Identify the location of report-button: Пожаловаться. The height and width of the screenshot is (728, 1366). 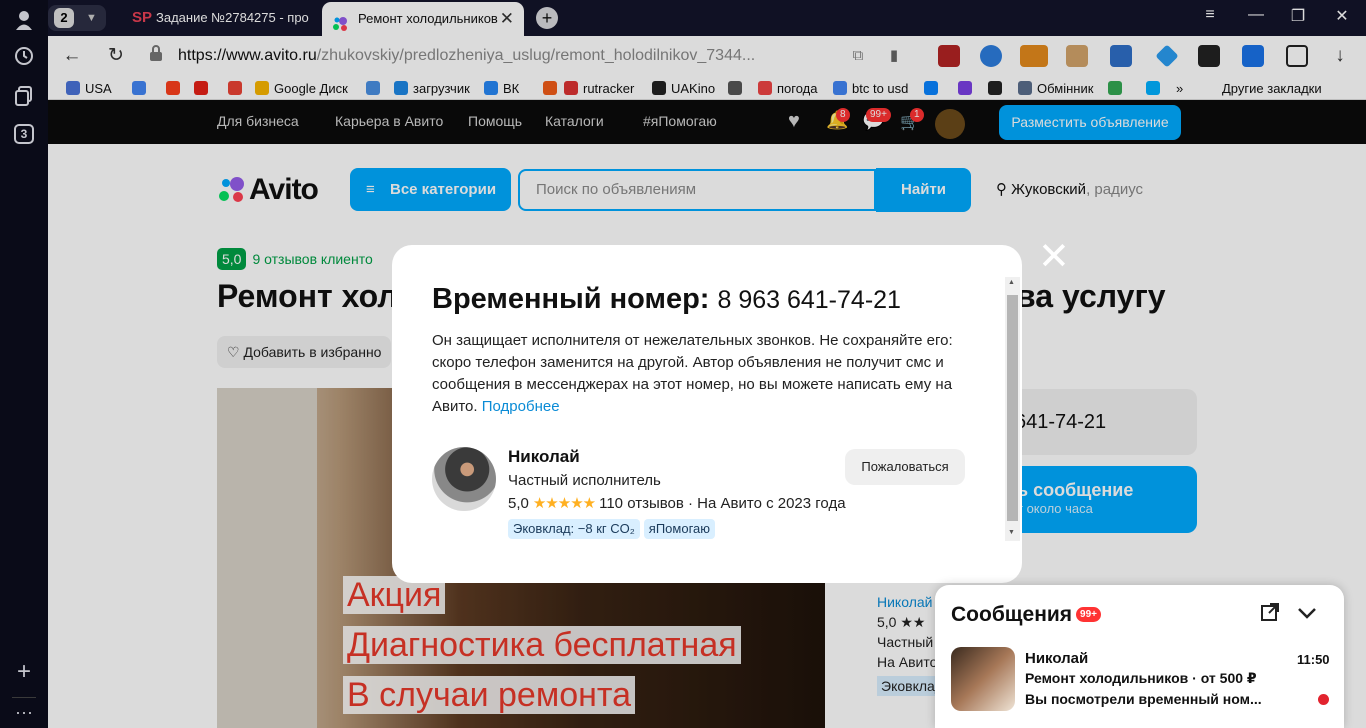
(905, 467).